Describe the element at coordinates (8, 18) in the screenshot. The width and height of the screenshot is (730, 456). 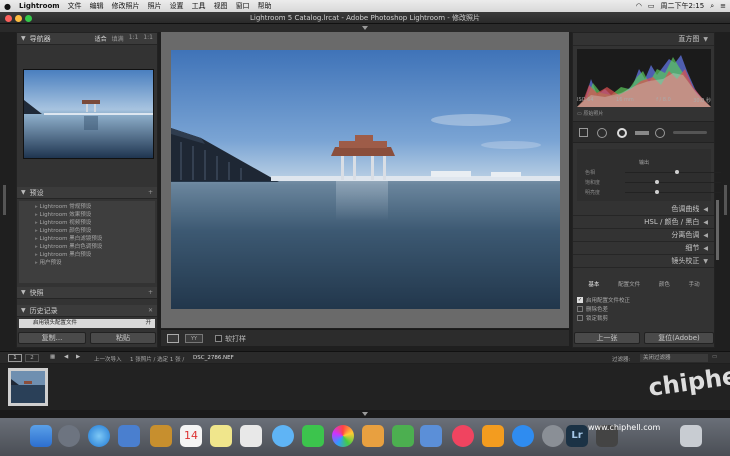
I see `close-window-button` at that location.